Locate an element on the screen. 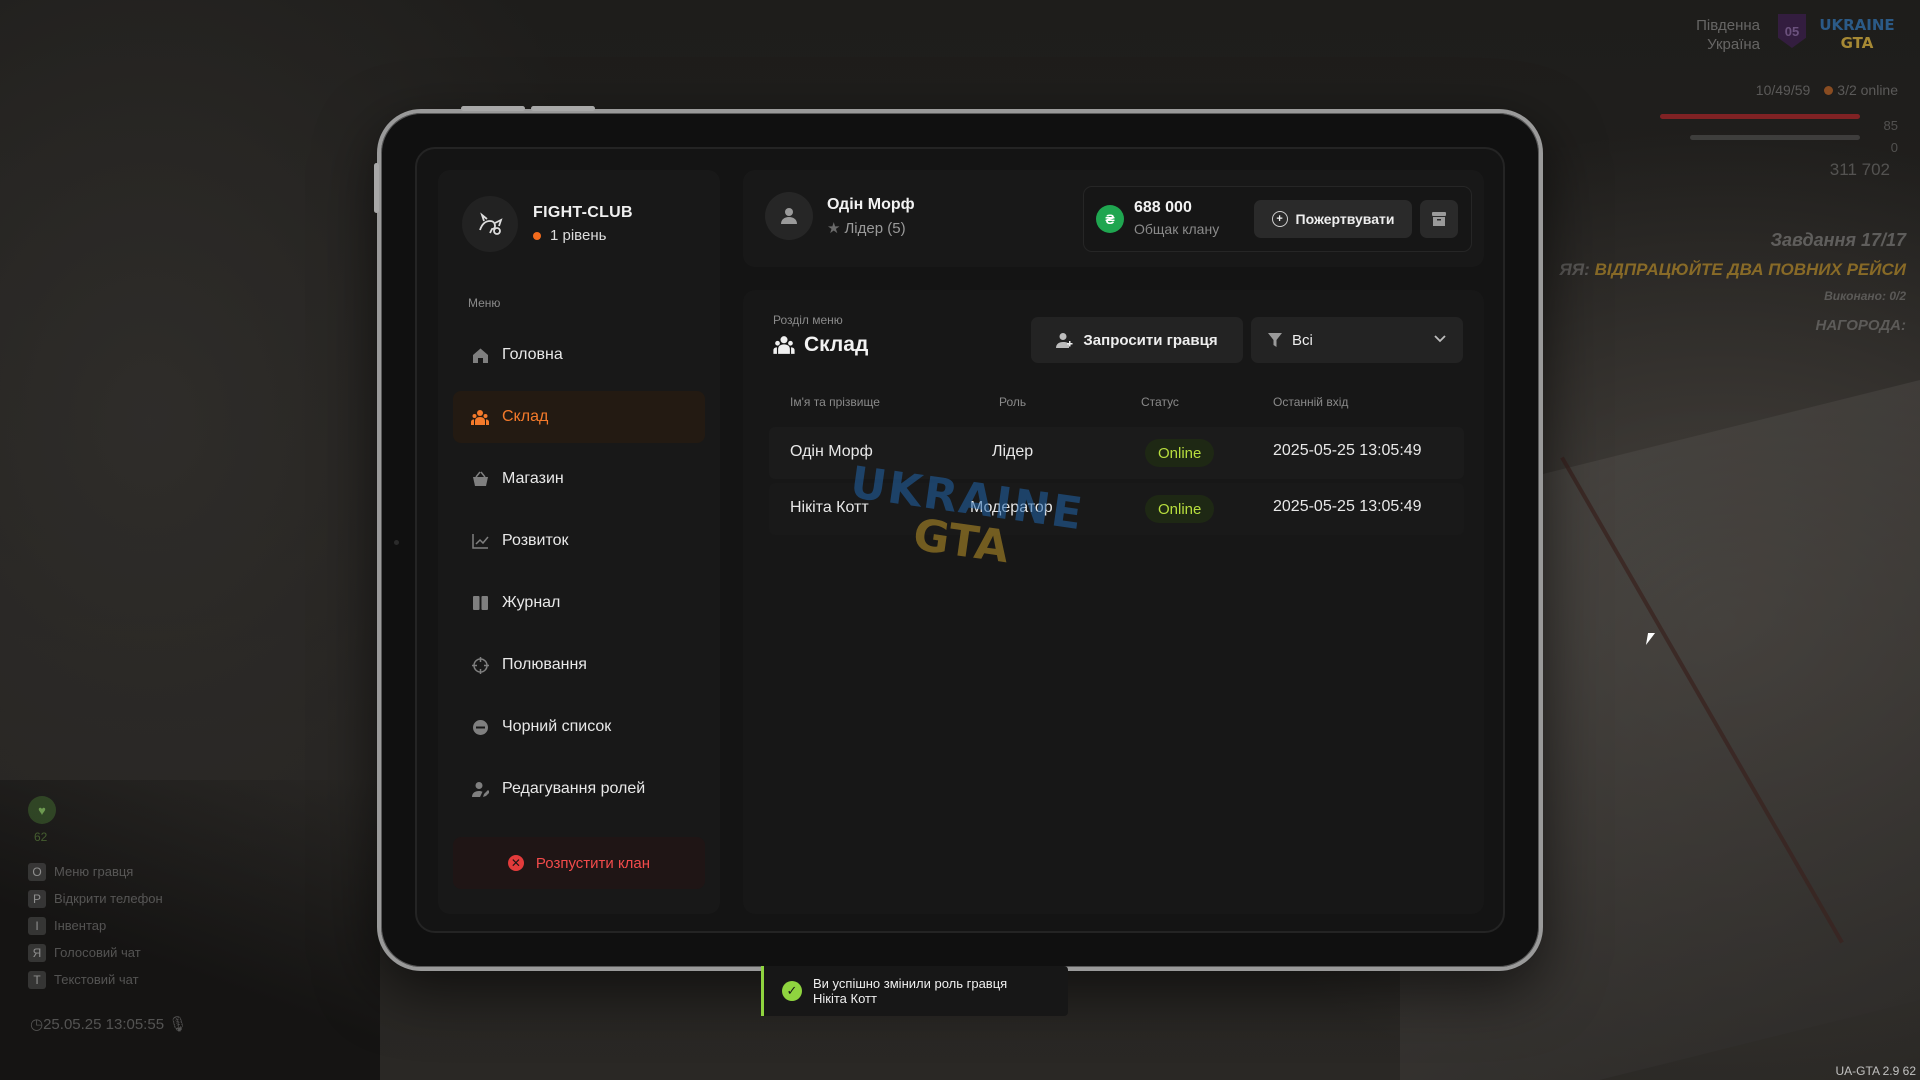 The height and width of the screenshot is (1080, 1920). filter-value: Всі is located at coordinates (1302, 340).